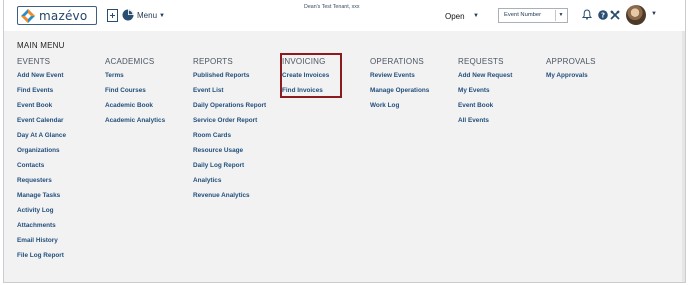 The height and width of the screenshot is (285, 688). I want to click on column-heading: INVOICING, so click(304, 61).